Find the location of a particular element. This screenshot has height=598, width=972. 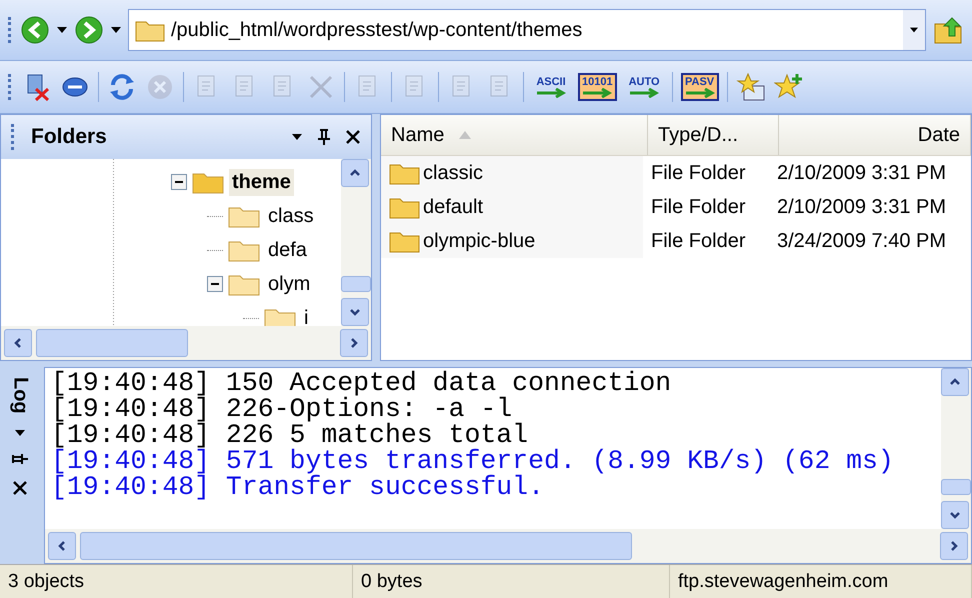

sort-arrow-icon is located at coordinates (465, 135).